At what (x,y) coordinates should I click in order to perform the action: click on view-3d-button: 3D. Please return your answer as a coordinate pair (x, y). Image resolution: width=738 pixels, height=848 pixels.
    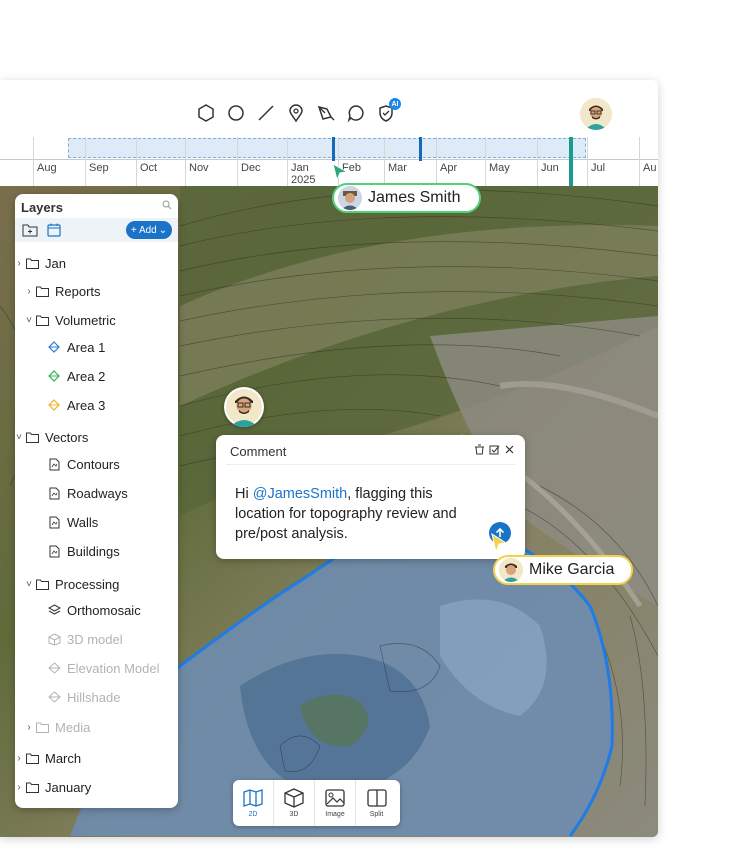
    Looking at the image, I should click on (294, 803).